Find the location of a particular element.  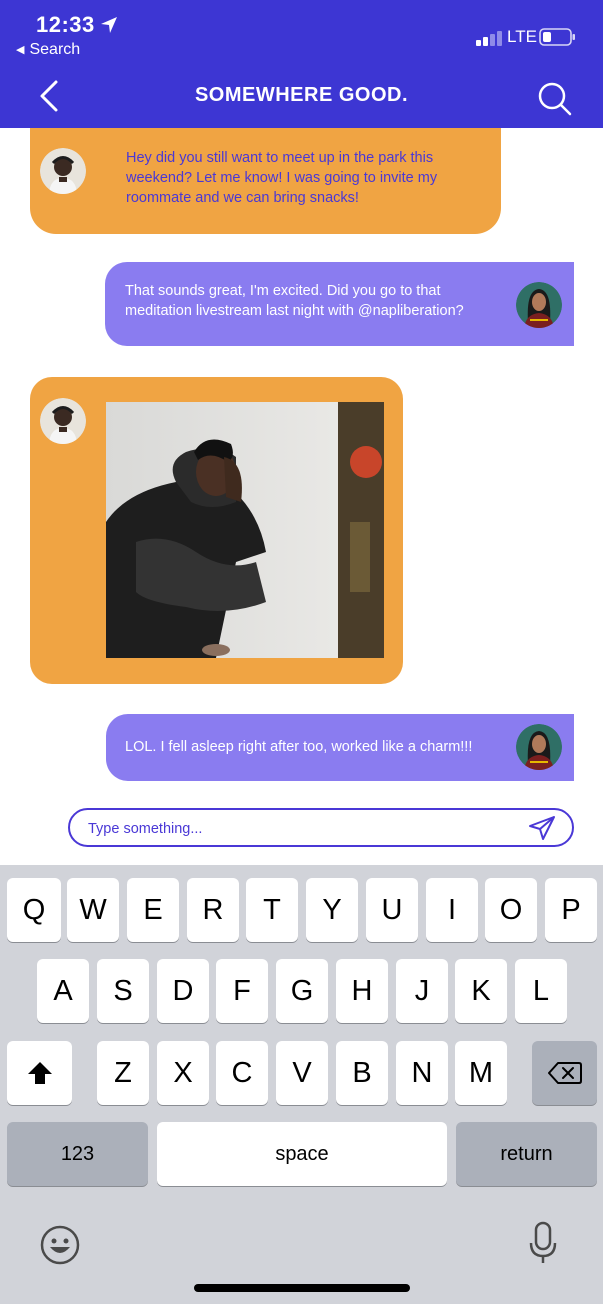

search-icon is located at coordinates (554, 98).